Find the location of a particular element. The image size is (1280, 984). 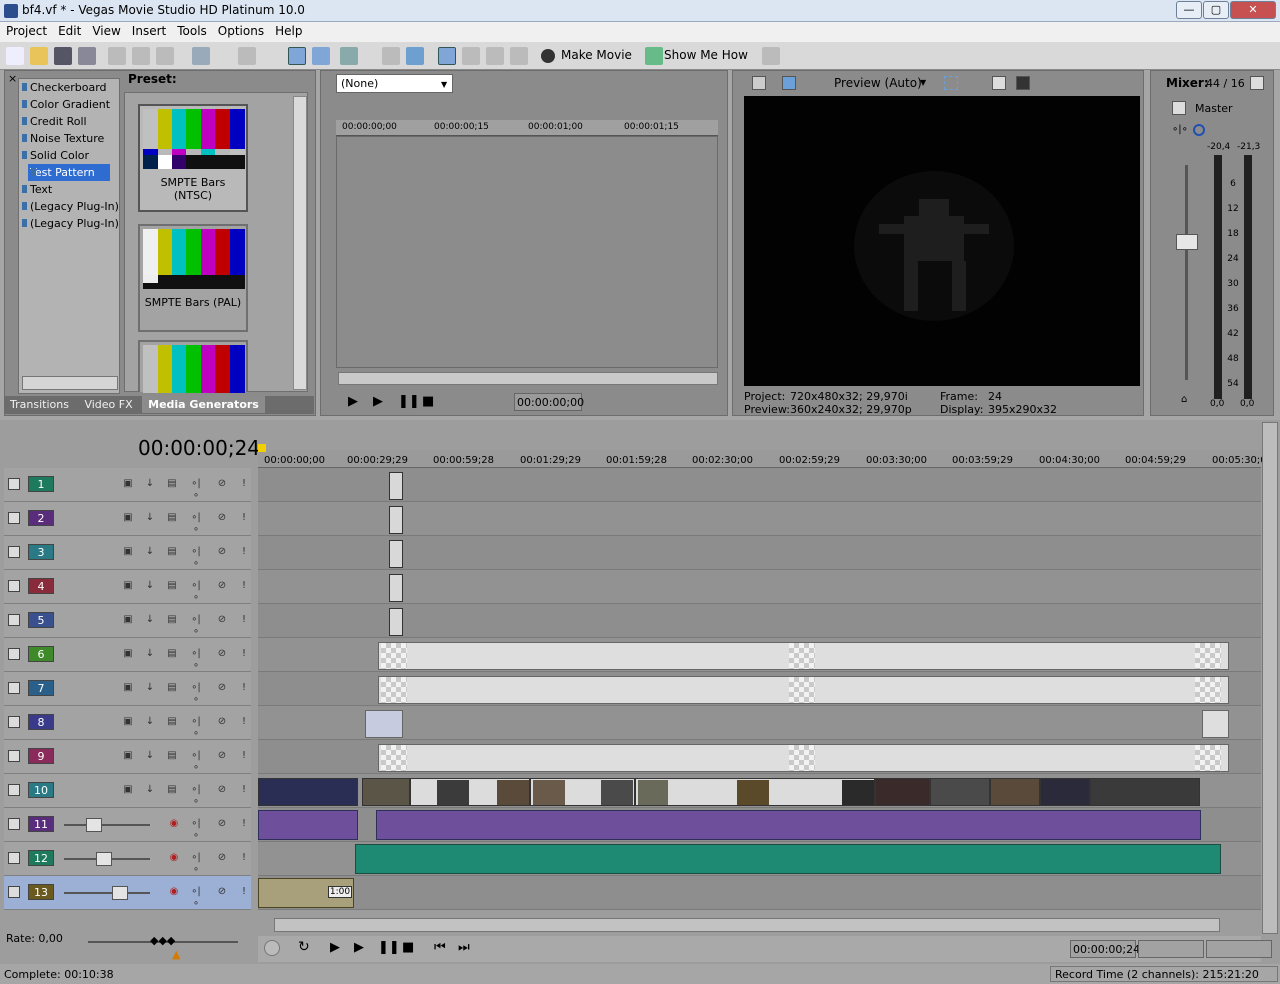

timeline-hscroll is located at coordinates (747, 925).